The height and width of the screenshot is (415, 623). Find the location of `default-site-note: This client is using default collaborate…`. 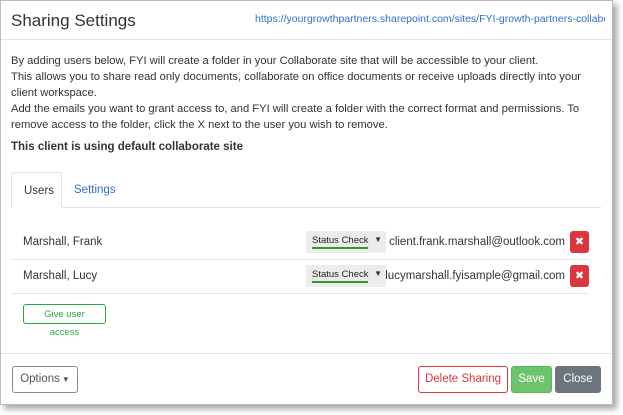

default-site-note: This client is using default collaborate… is located at coordinates (127, 147).